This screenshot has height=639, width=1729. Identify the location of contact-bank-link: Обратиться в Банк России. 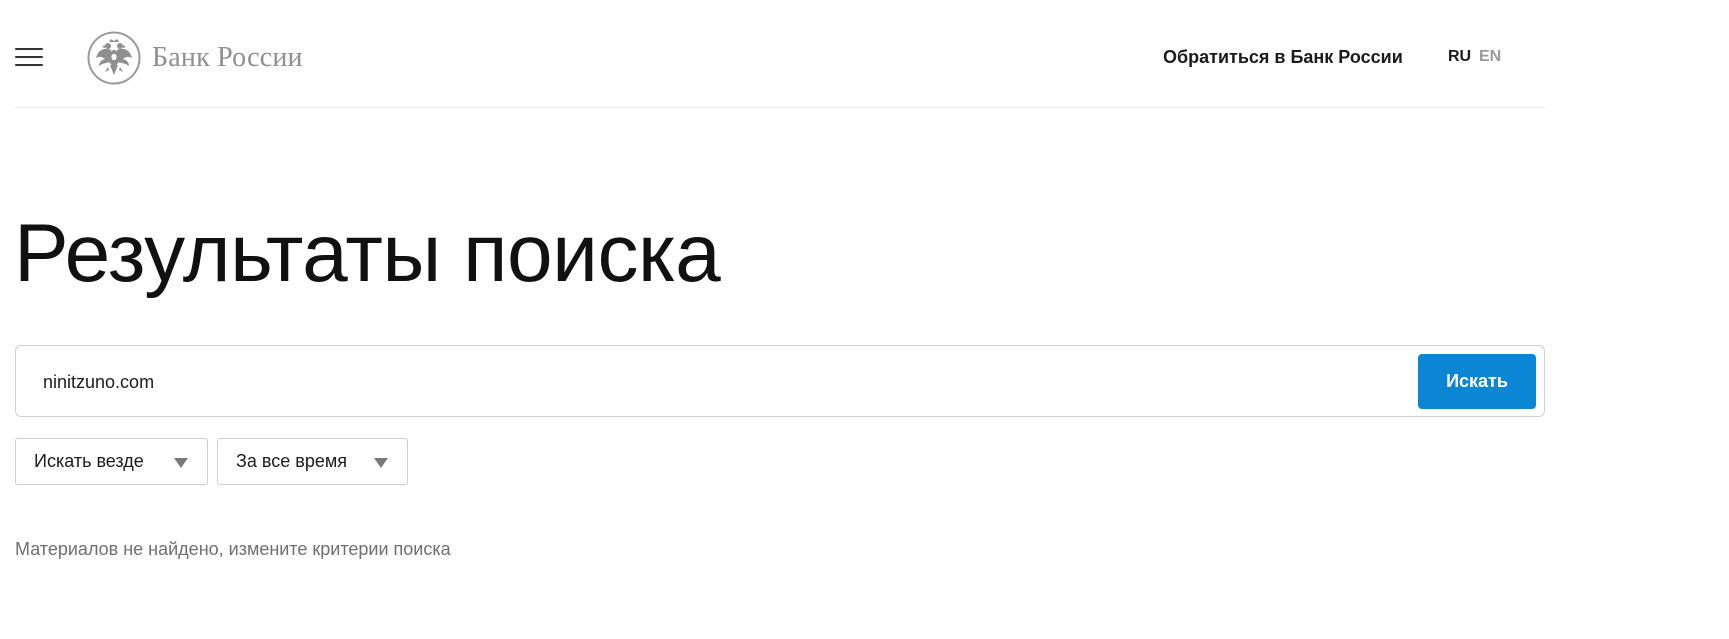
(1283, 57).